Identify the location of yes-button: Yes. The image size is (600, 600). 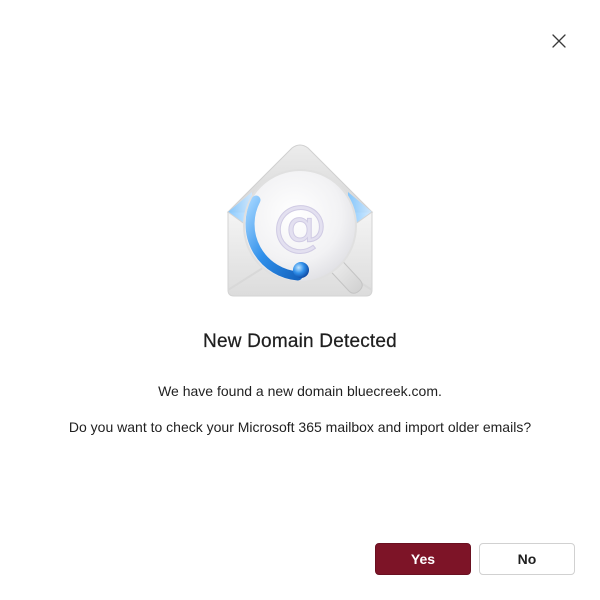
(423, 559).